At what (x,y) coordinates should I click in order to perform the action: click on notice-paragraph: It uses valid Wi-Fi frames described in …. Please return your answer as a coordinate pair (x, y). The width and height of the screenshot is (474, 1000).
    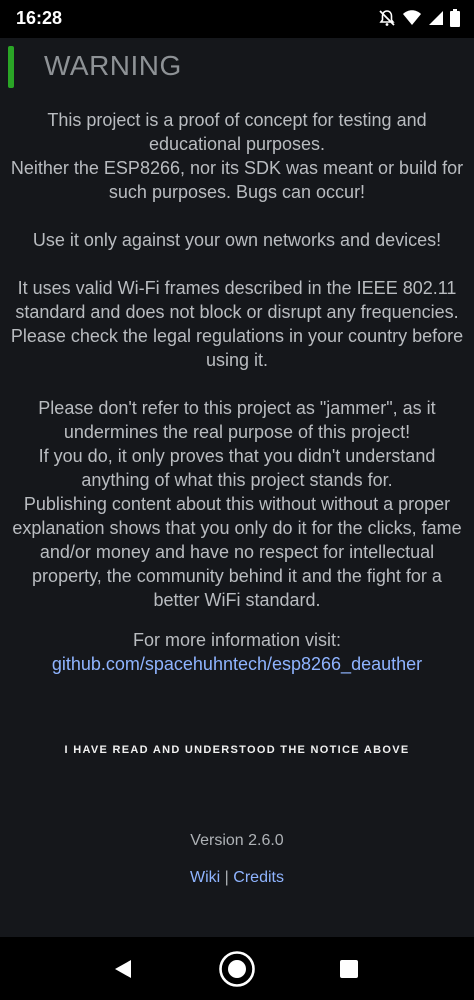
    Looking at the image, I should click on (237, 324).